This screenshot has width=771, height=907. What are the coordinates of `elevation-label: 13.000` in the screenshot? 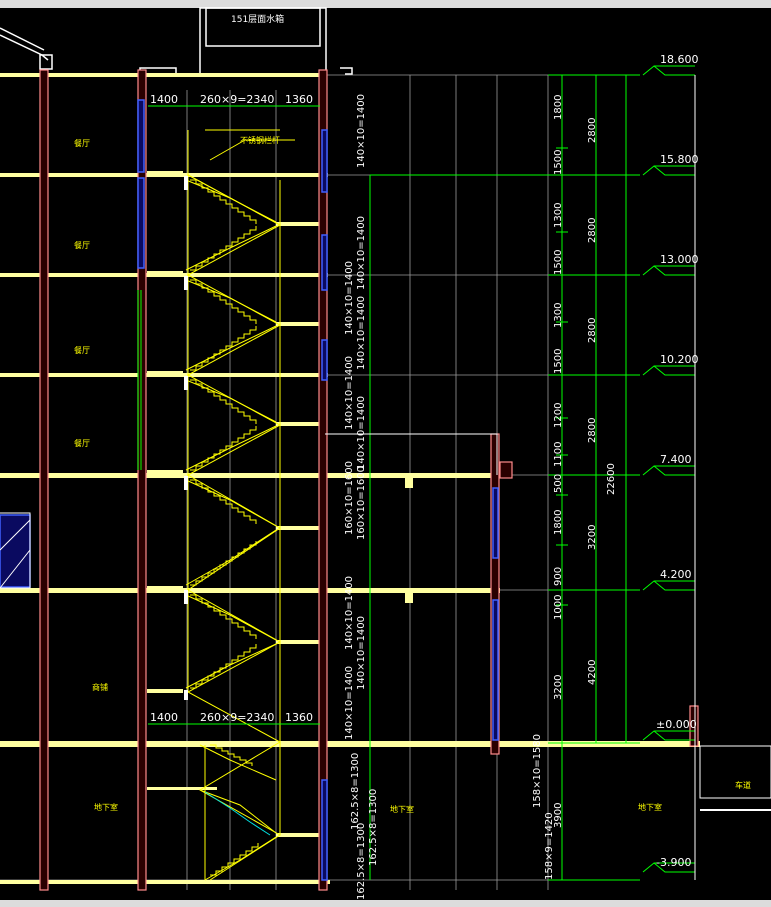 It's located at (679, 259).